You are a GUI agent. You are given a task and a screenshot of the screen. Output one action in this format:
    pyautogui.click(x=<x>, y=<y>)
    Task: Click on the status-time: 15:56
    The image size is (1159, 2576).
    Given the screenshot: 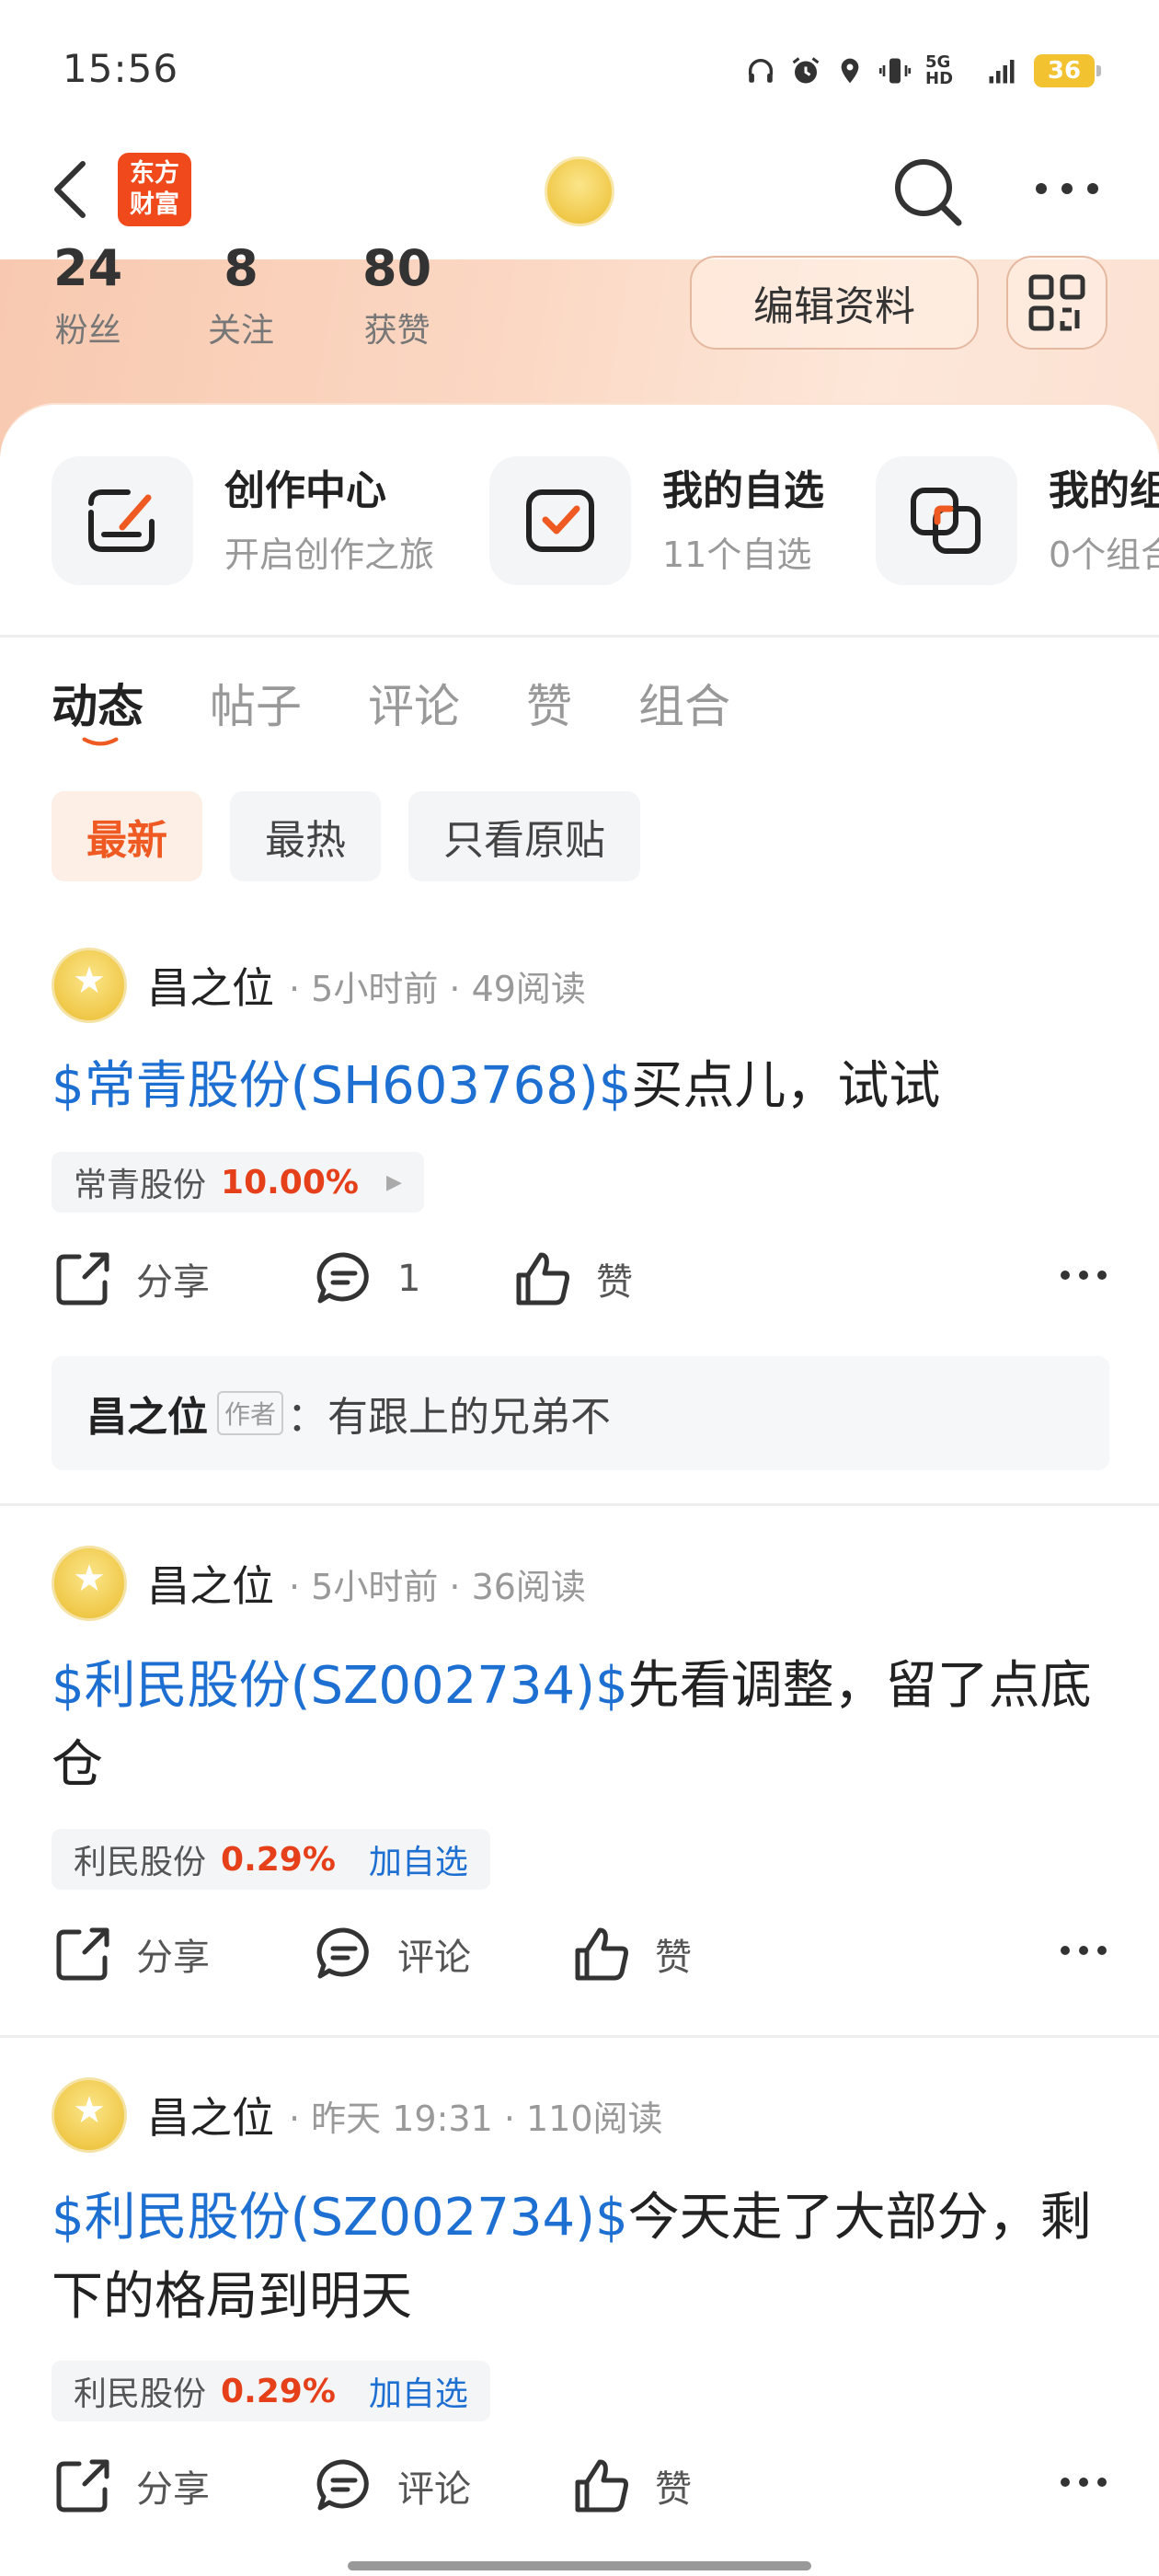 What is the action you would take?
    pyautogui.click(x=121, y=68)
    